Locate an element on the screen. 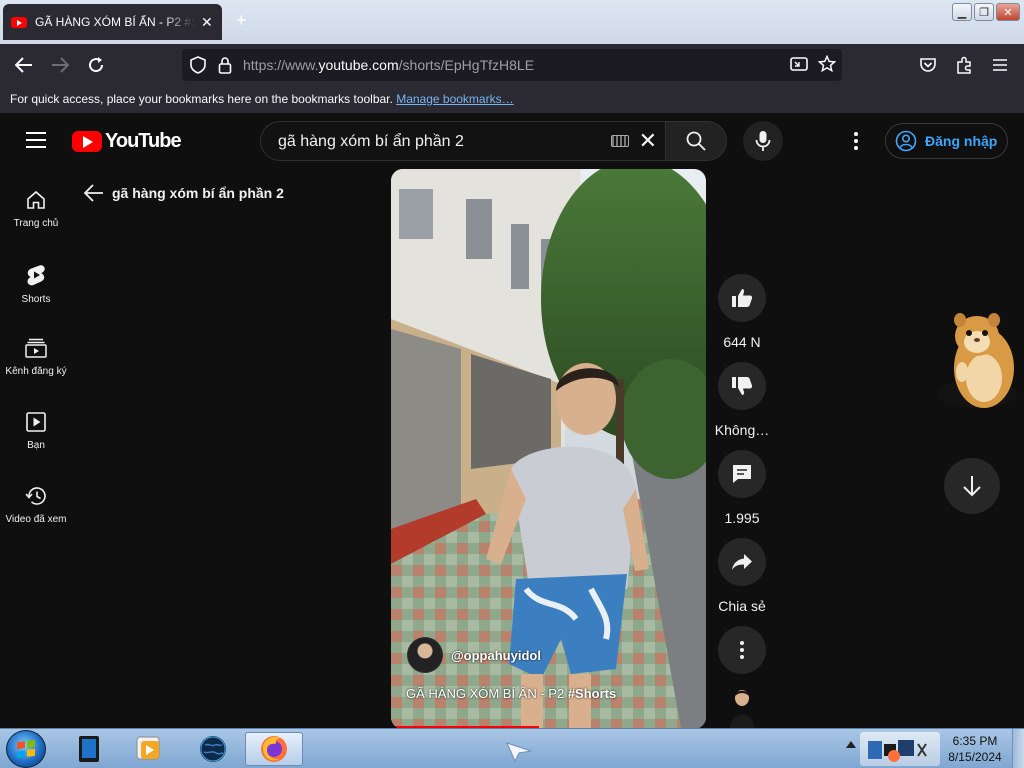  youtube-wordmark: YouTube is located at coordinates (143, 141).